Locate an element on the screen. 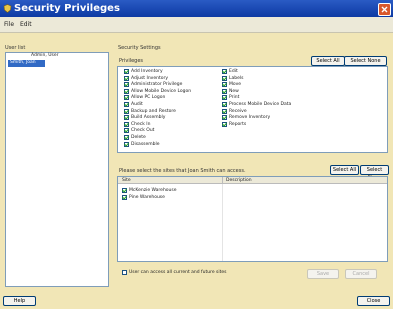 The image size is (393, 309). privilege-label: Build Assembly is located at coordinates (148, 118).